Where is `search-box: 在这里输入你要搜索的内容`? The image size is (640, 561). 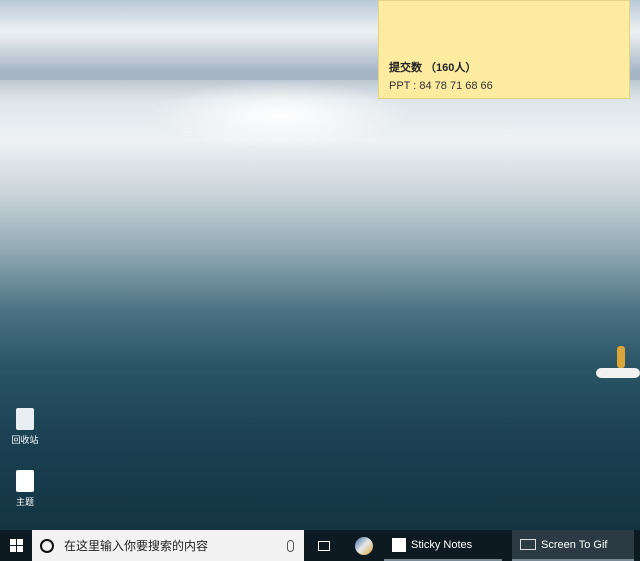 search-box: 在这里输入你要搜索的内容 is located at coordinates (168, 545).